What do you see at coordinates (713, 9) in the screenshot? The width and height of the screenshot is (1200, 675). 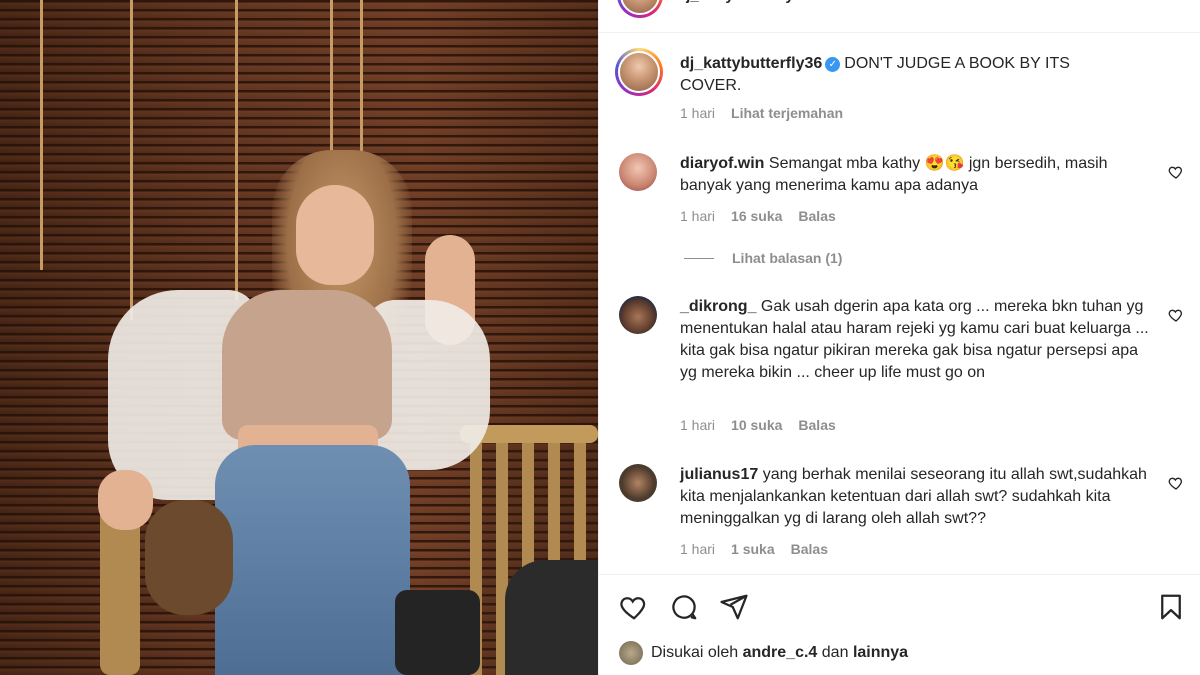 I see `post-header: dj_kattybutterfly36` at bounding box center [713, 9].